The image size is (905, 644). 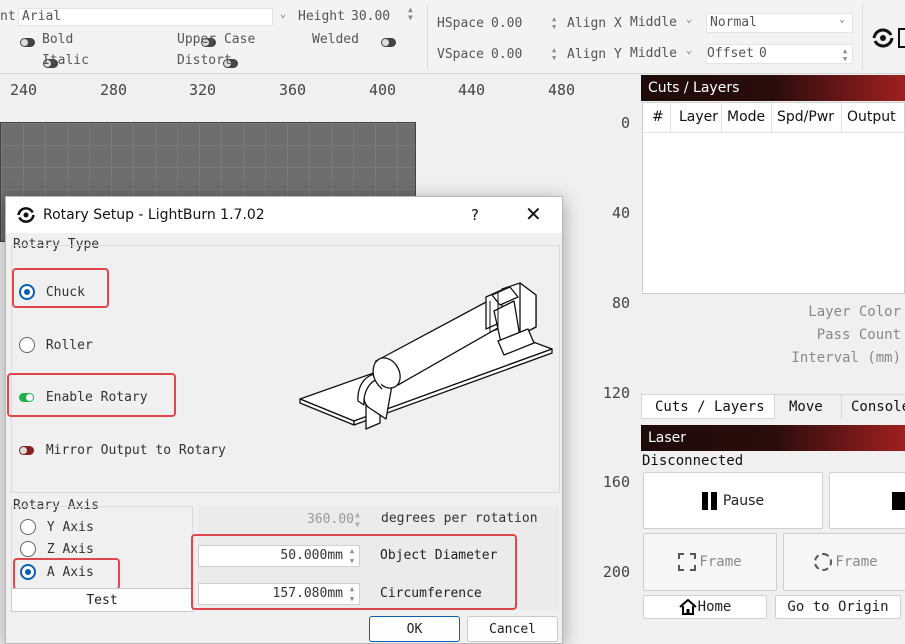 What do you see at coordinates (658, 117) in the screenshot?
I see `column-header: #` at bounding box center [658, 117].